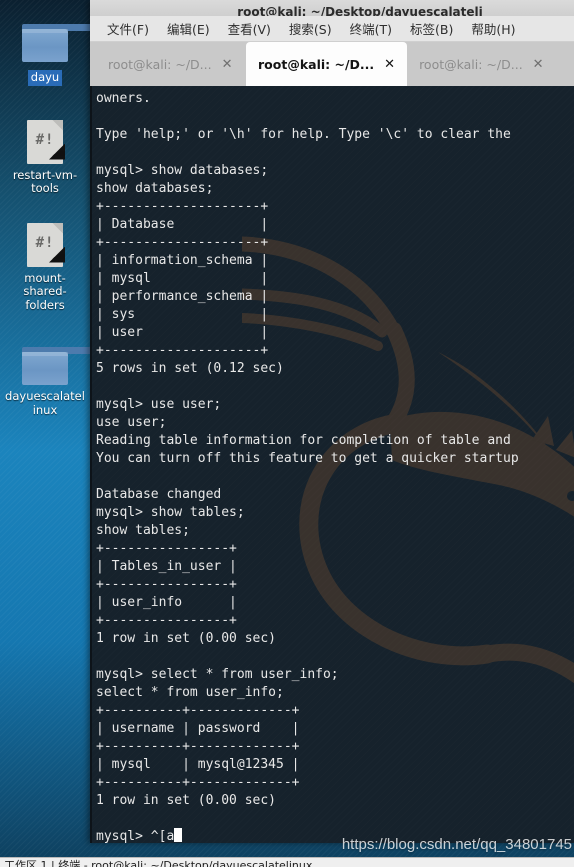 The width and height of the screenshot is (574, 867). I want to click on terminal-line: Database changed, so click(159, 494).